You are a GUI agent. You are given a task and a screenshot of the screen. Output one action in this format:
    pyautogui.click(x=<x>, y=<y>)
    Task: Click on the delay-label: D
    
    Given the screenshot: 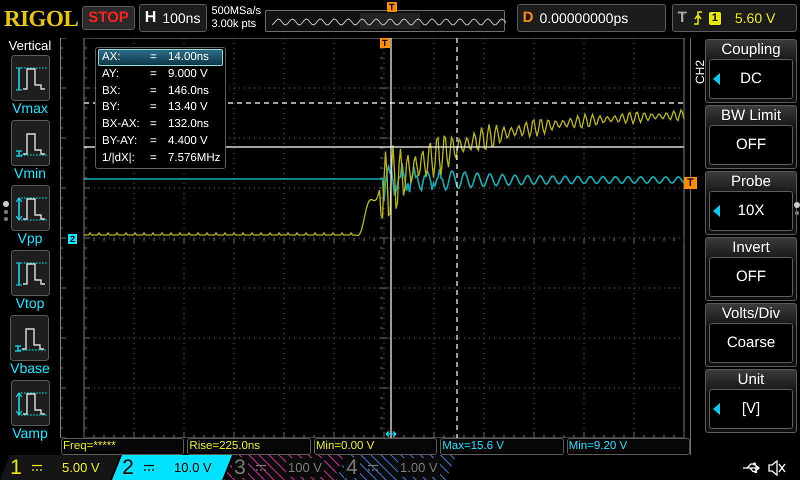 What is the action you would take?
    pyautogui.click(x=528, y=18)
    